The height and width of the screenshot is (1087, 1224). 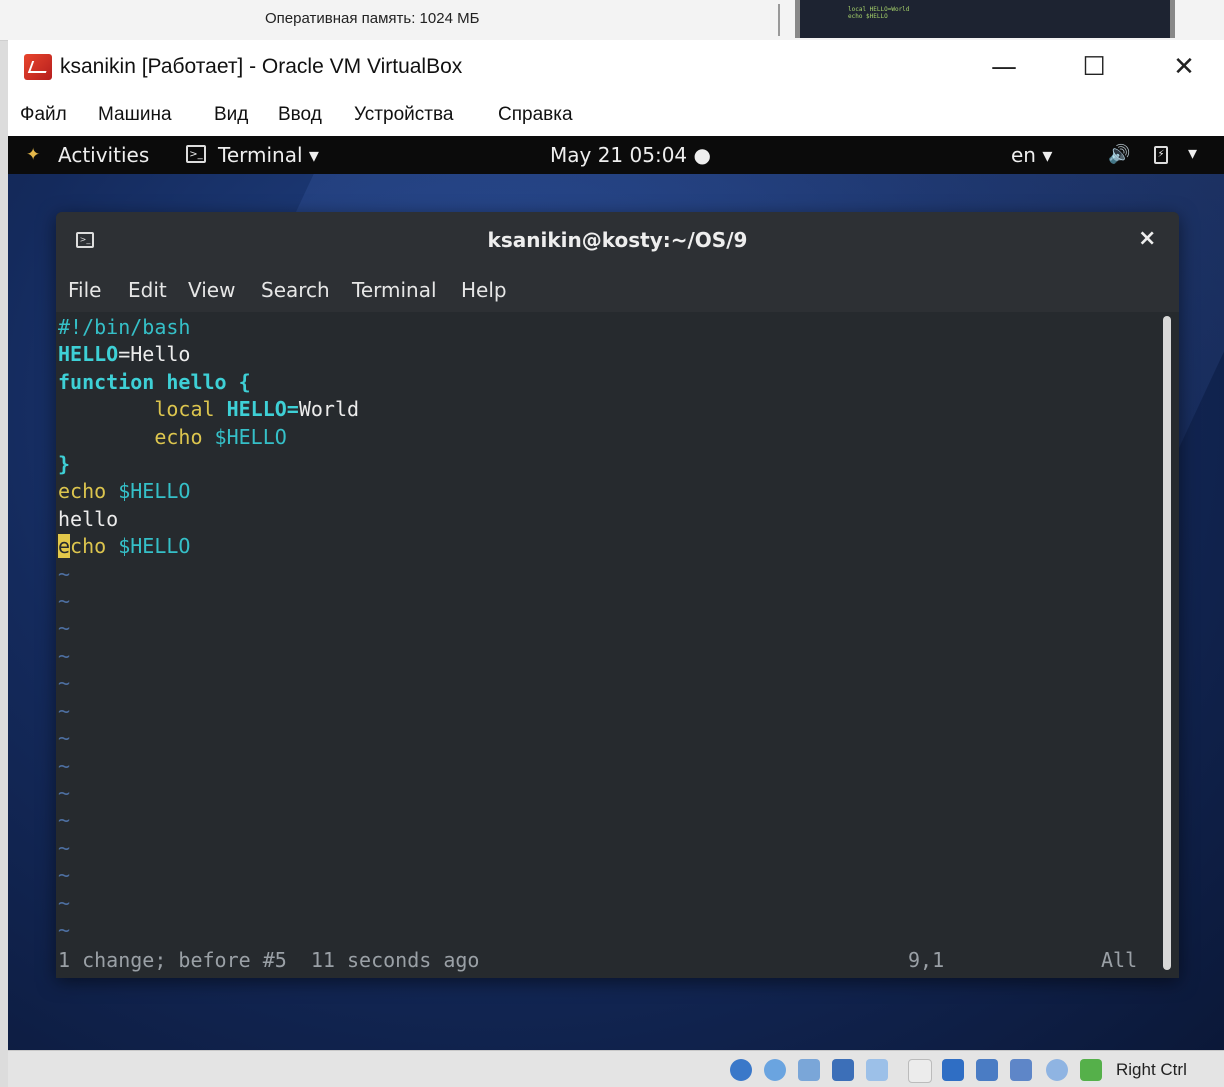 What do you see at coordinates (1021, 1070) in the screenshot?
I see `cpu-icon` at bounding box center [1021, 1070].